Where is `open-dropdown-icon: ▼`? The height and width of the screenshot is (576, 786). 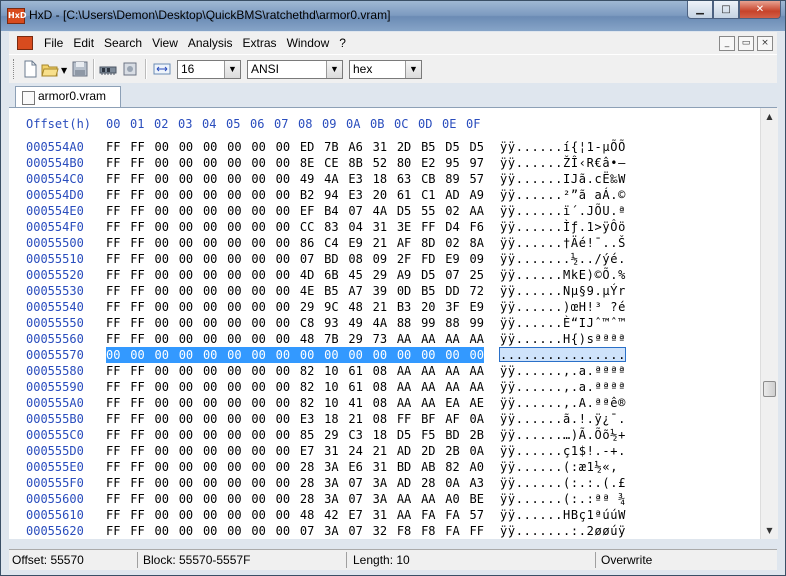
open-dropdown-icon: ▼ is located at coordinates (64, 70).